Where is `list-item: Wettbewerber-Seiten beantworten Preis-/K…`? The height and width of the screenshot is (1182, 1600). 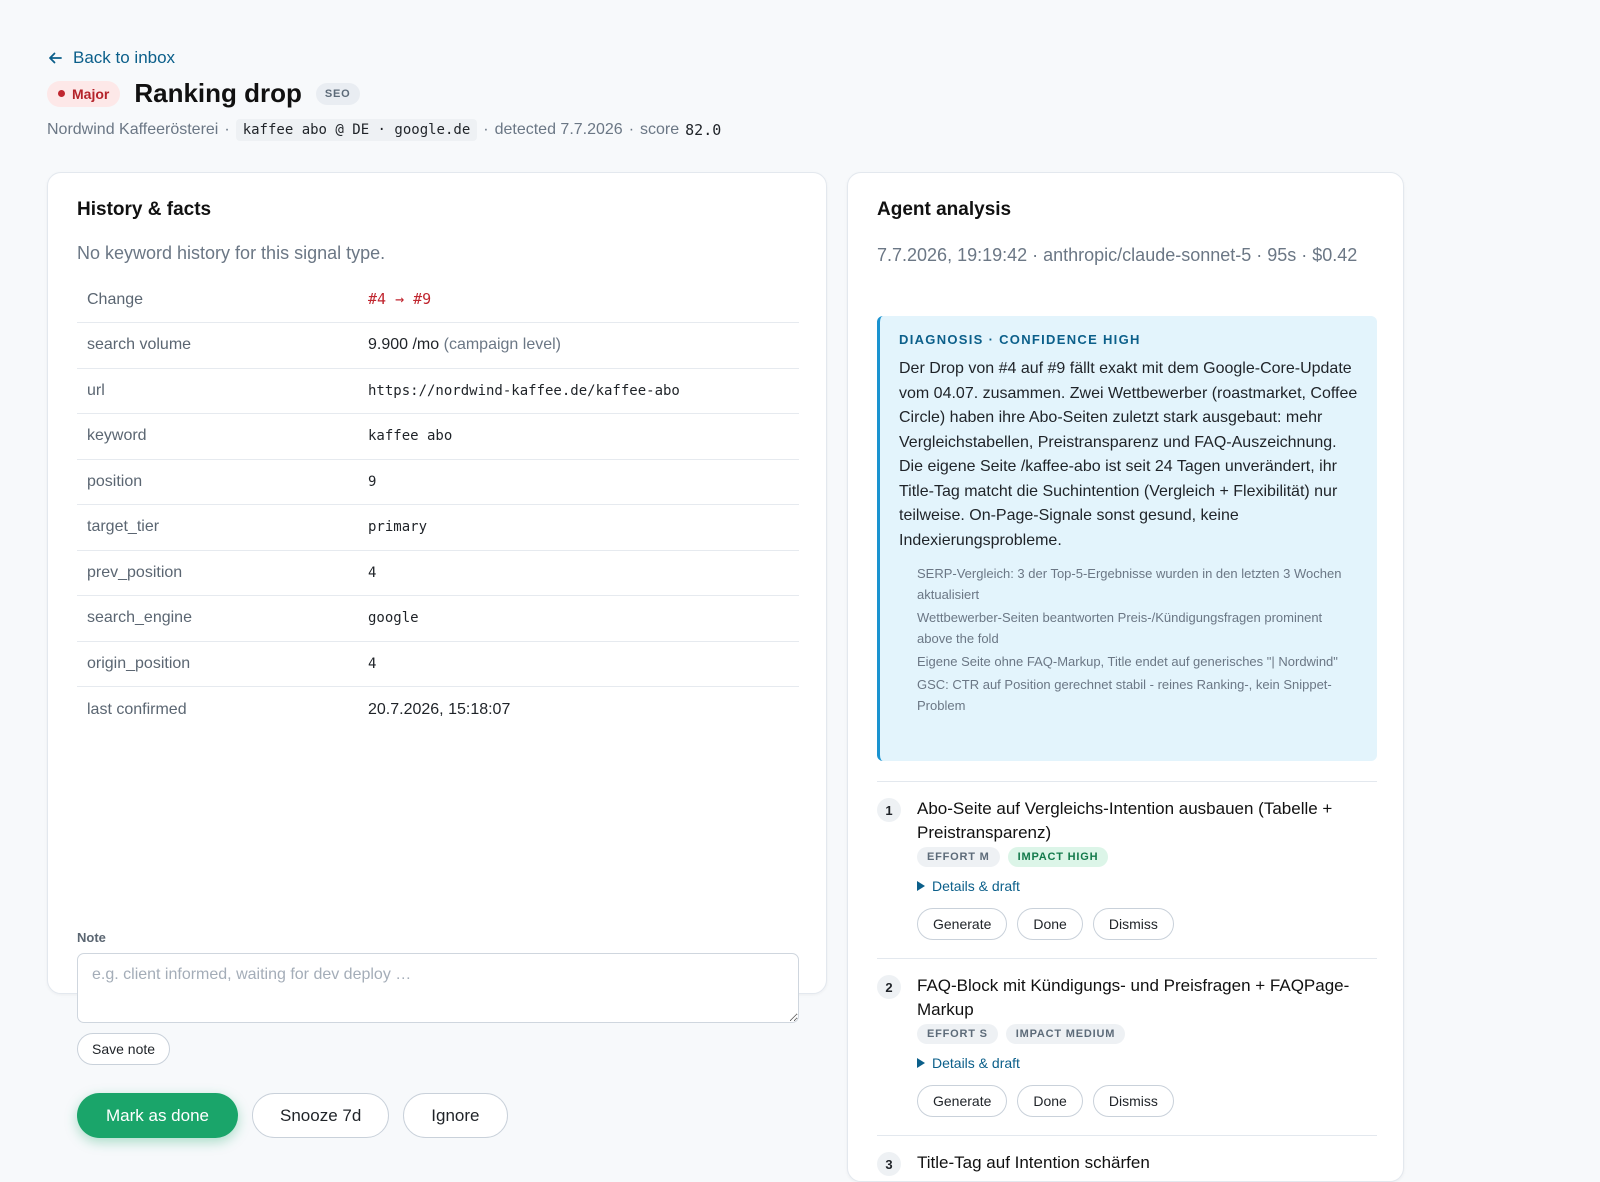
list-item: Wettbewerber-Seiten beantworten Preis-/K… is located at coordinates (1120, 628).